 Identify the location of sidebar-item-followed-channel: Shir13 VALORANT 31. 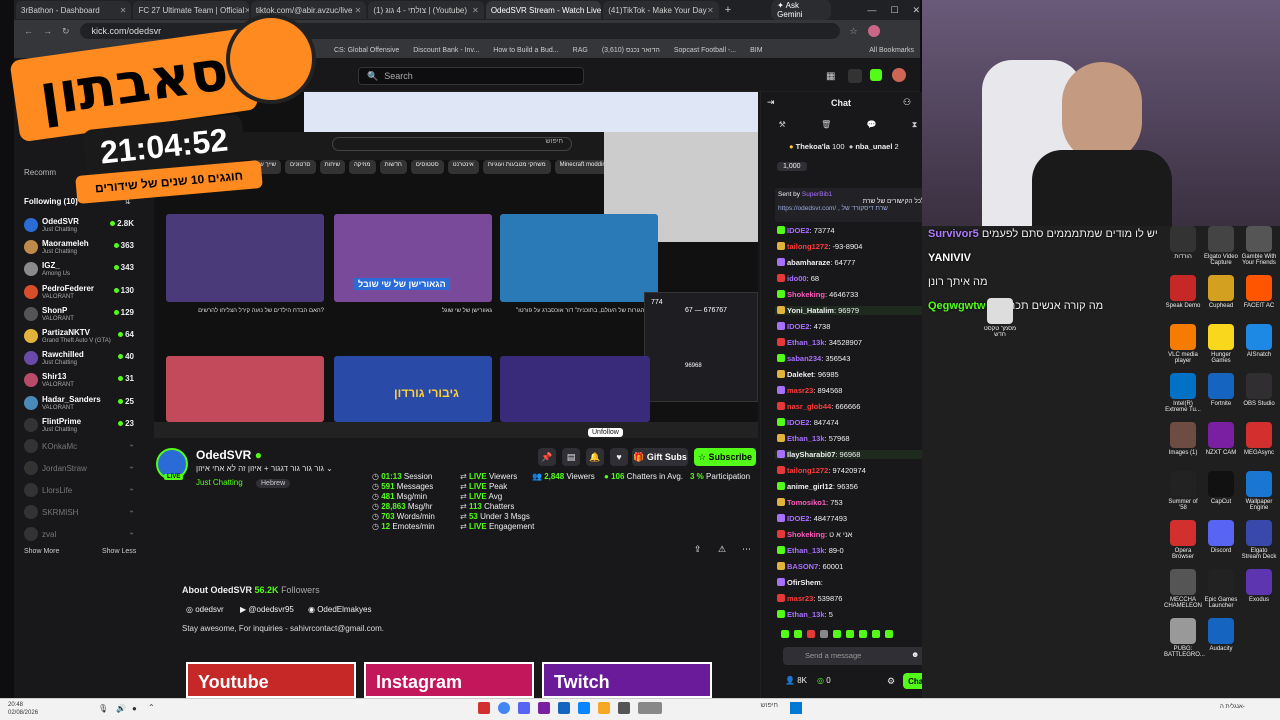
(79, 382).